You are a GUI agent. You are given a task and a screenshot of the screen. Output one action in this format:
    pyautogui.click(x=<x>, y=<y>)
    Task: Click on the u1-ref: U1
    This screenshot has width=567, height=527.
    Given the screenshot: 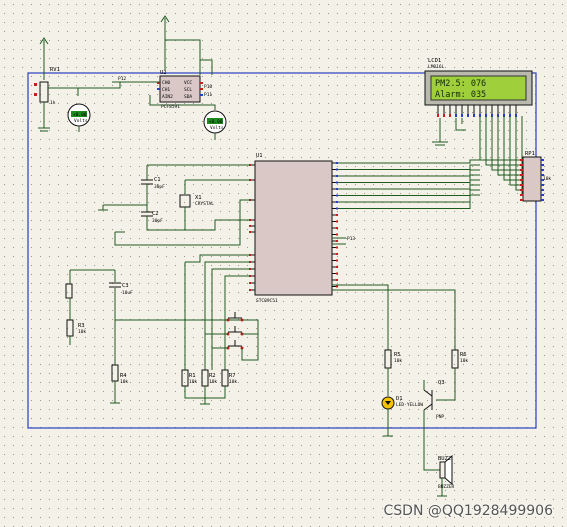 What is the action you would take?
    pyautogui.click(x=259, y=156)
    